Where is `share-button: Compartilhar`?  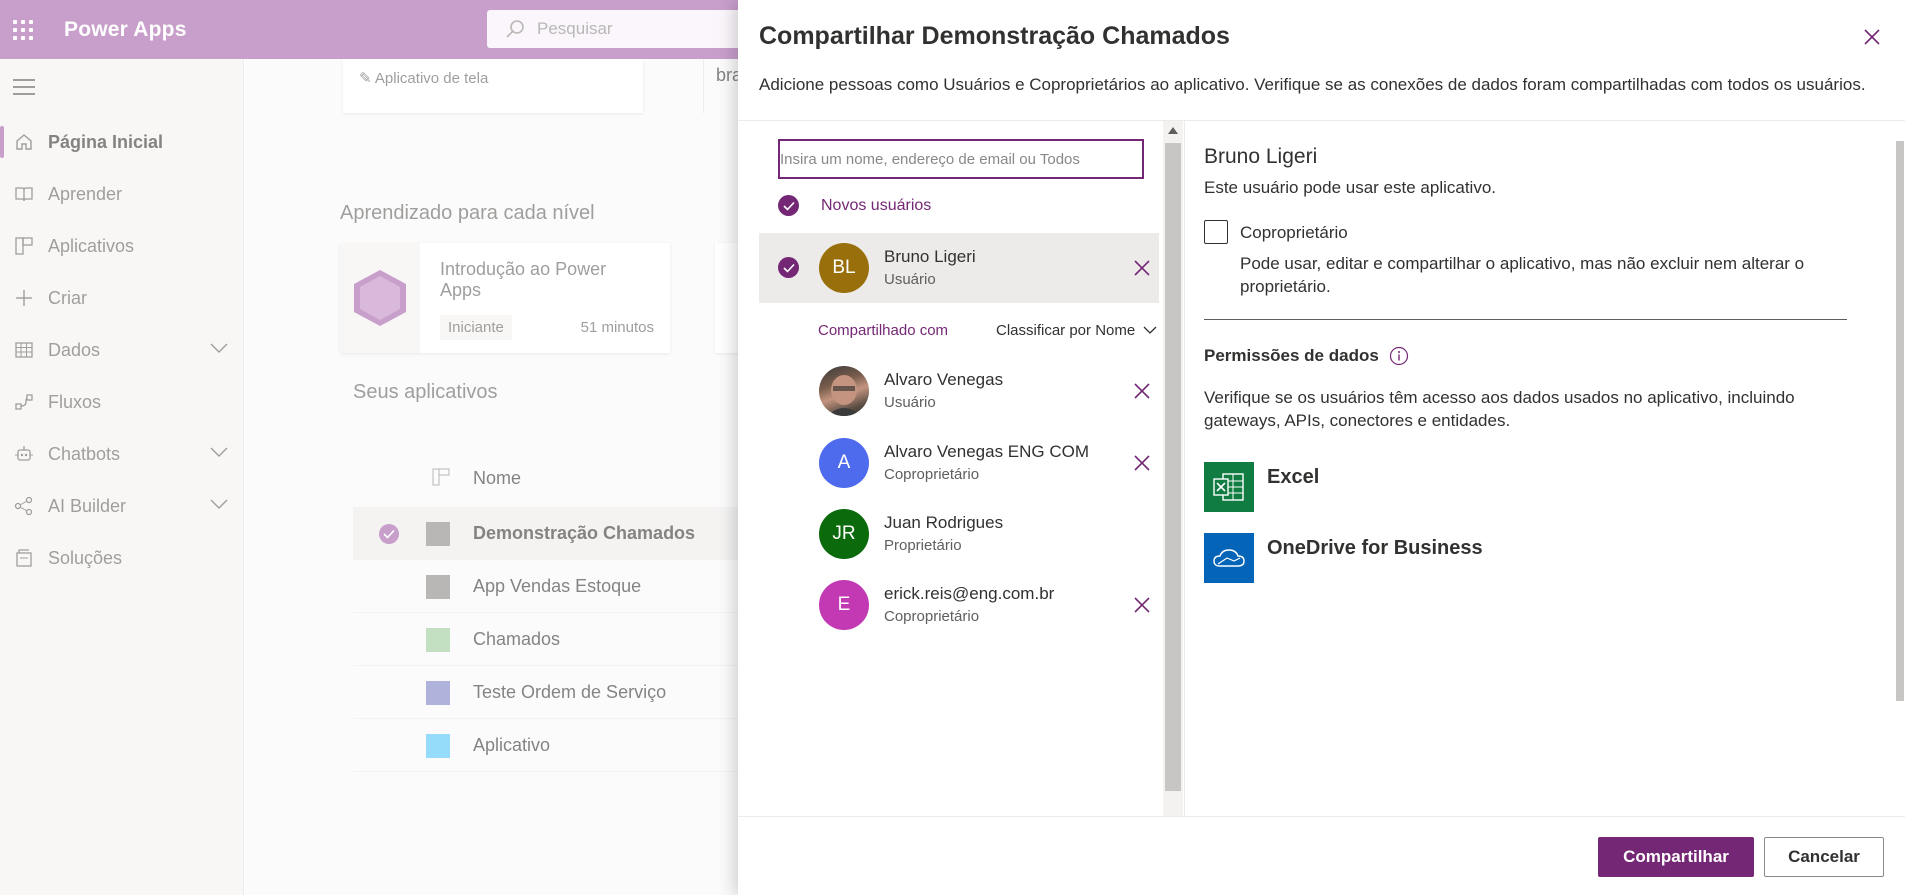
share-button: Compartilhar is located at coordinates (1676, 857).